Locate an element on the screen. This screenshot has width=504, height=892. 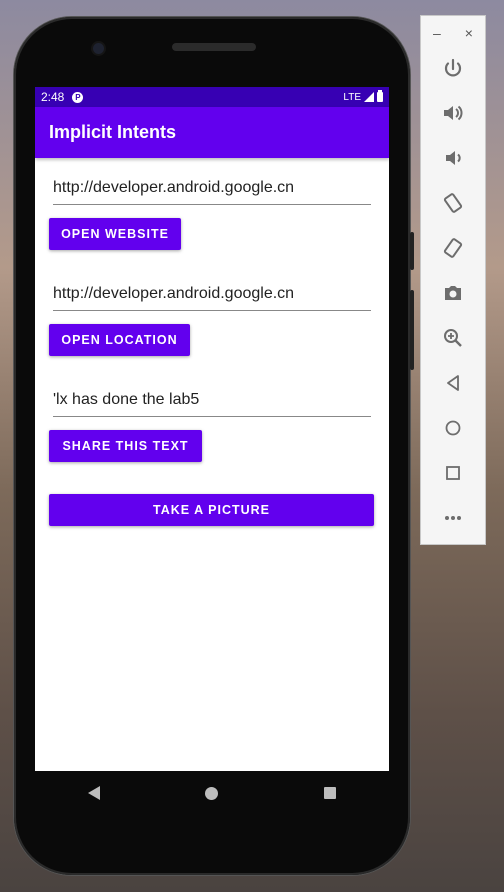
take-picture-button: TAKE A PICTURE is located at coordinates (211, 510).